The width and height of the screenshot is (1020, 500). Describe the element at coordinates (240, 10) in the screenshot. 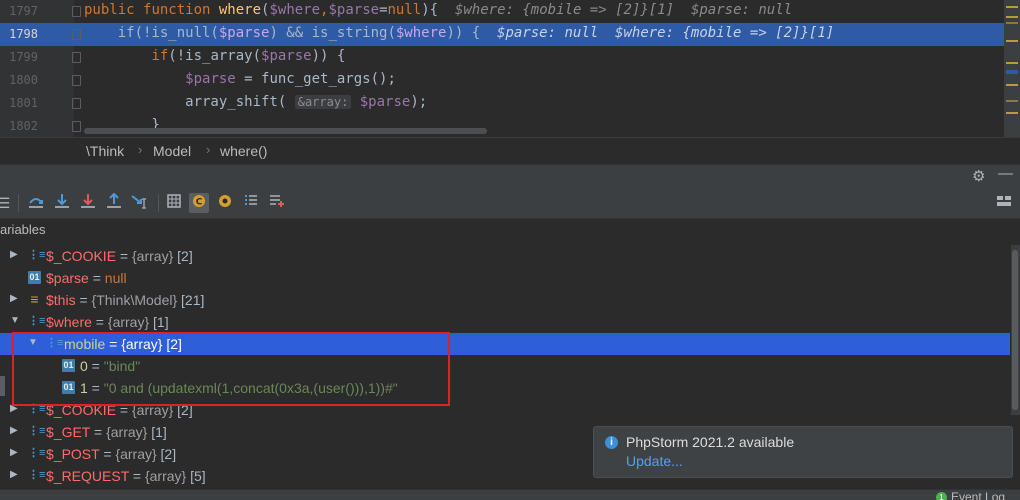

I see `code-token: where` at that location.